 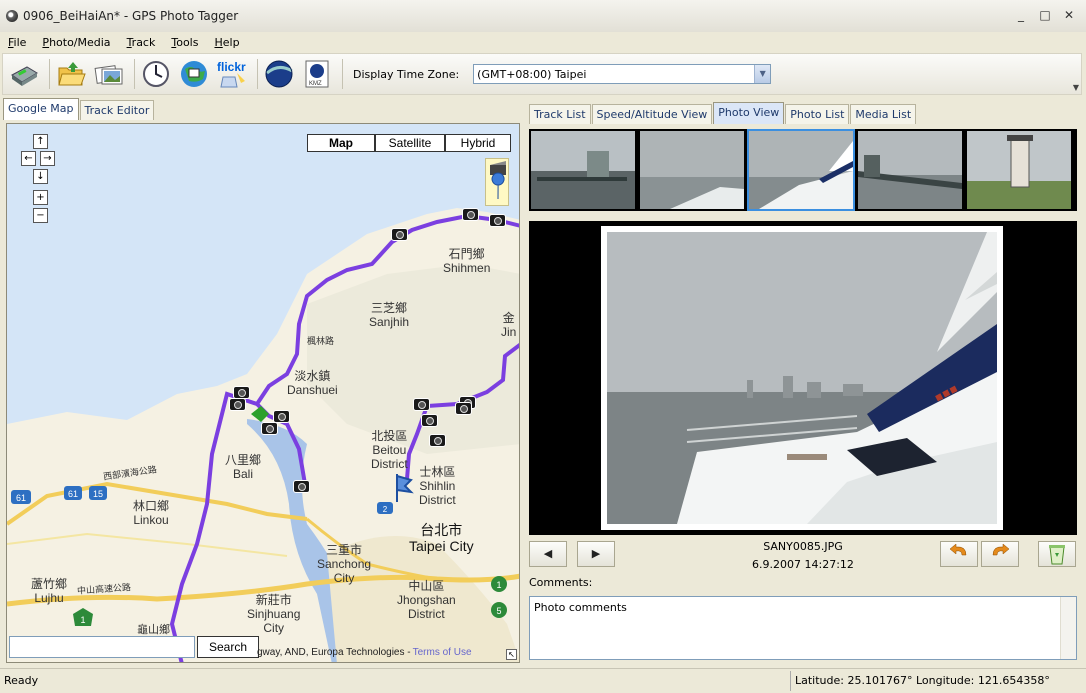 What do you see at coordinates (1045, 15) in the screenshot?
I see `maximize-button: □` at bounding box center [1045, 15].